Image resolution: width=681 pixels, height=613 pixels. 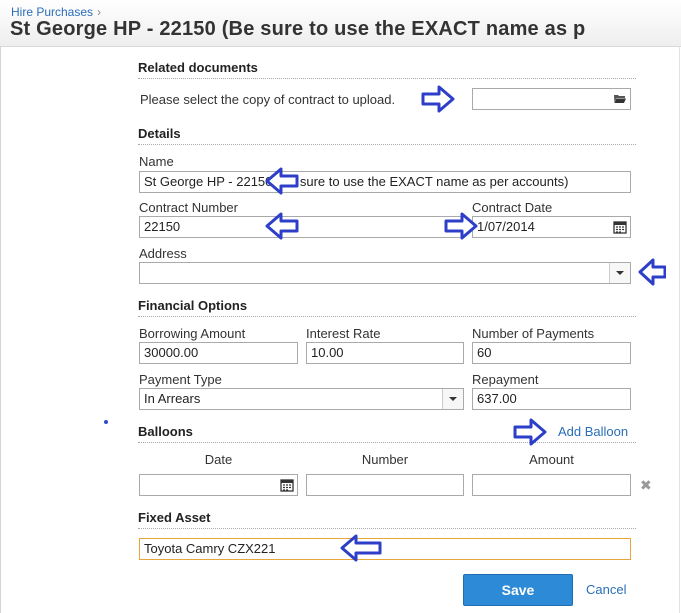 I want to click on number-of-payments-field: 60, so click(x=551, y=353).